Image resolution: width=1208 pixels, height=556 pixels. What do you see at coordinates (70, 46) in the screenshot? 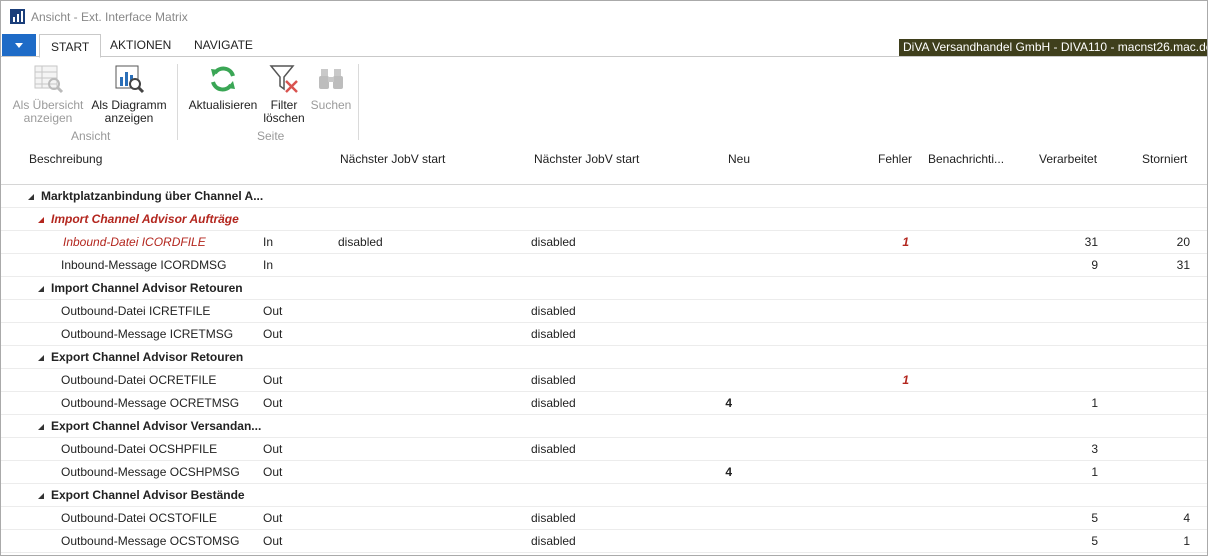
I see `tab-start: START` at bounding box center [70, 46].